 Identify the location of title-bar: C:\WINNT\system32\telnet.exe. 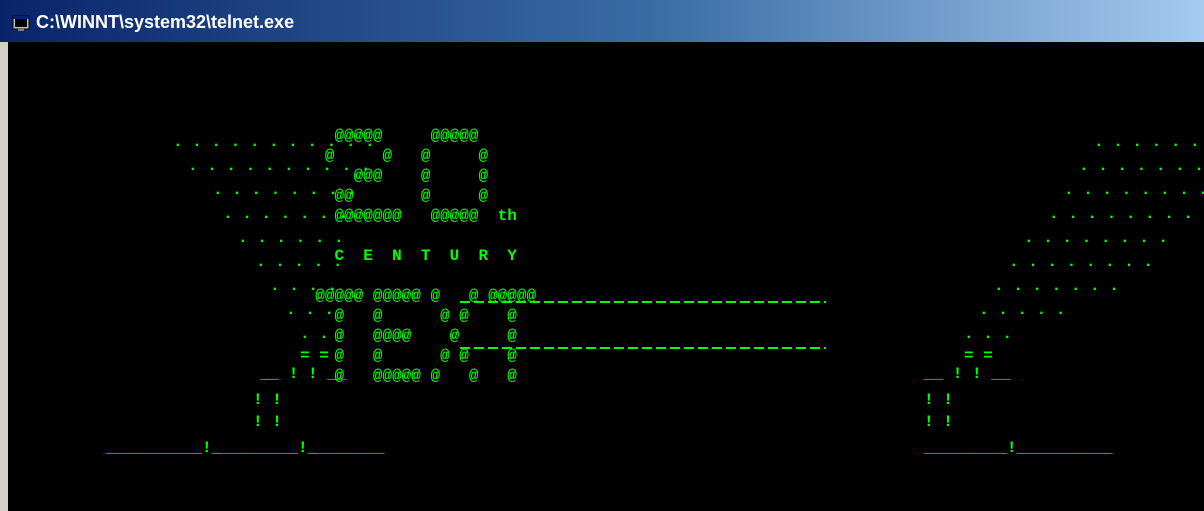
(602, 21).